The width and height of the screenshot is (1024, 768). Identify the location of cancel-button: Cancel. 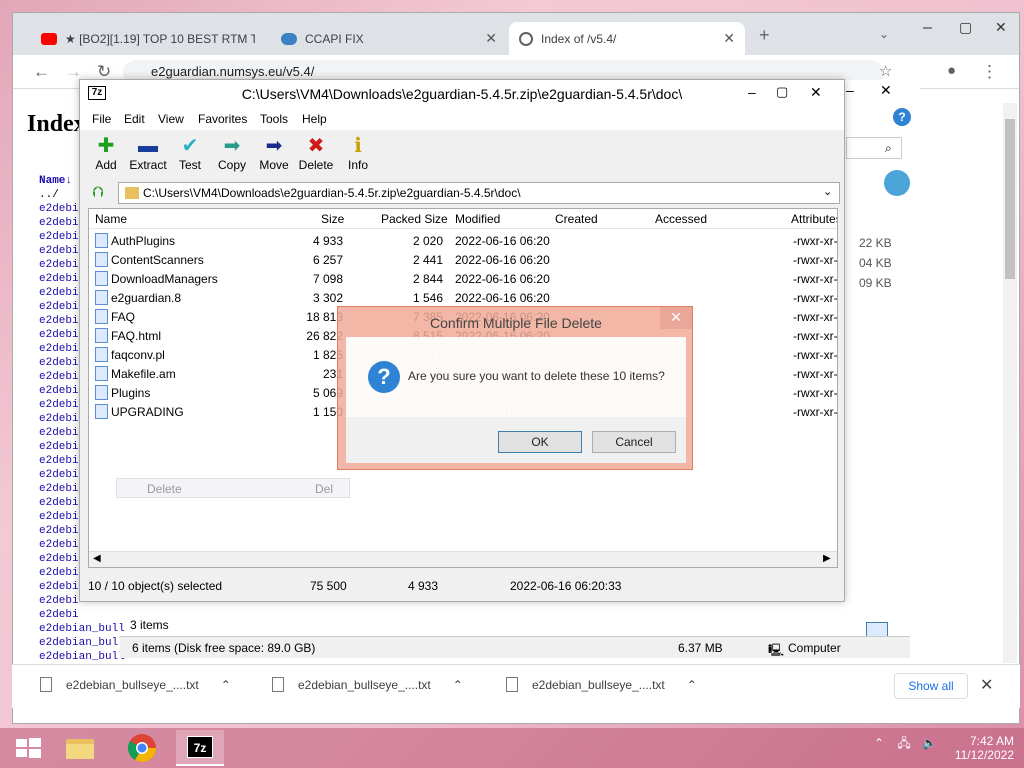
(634, 442).